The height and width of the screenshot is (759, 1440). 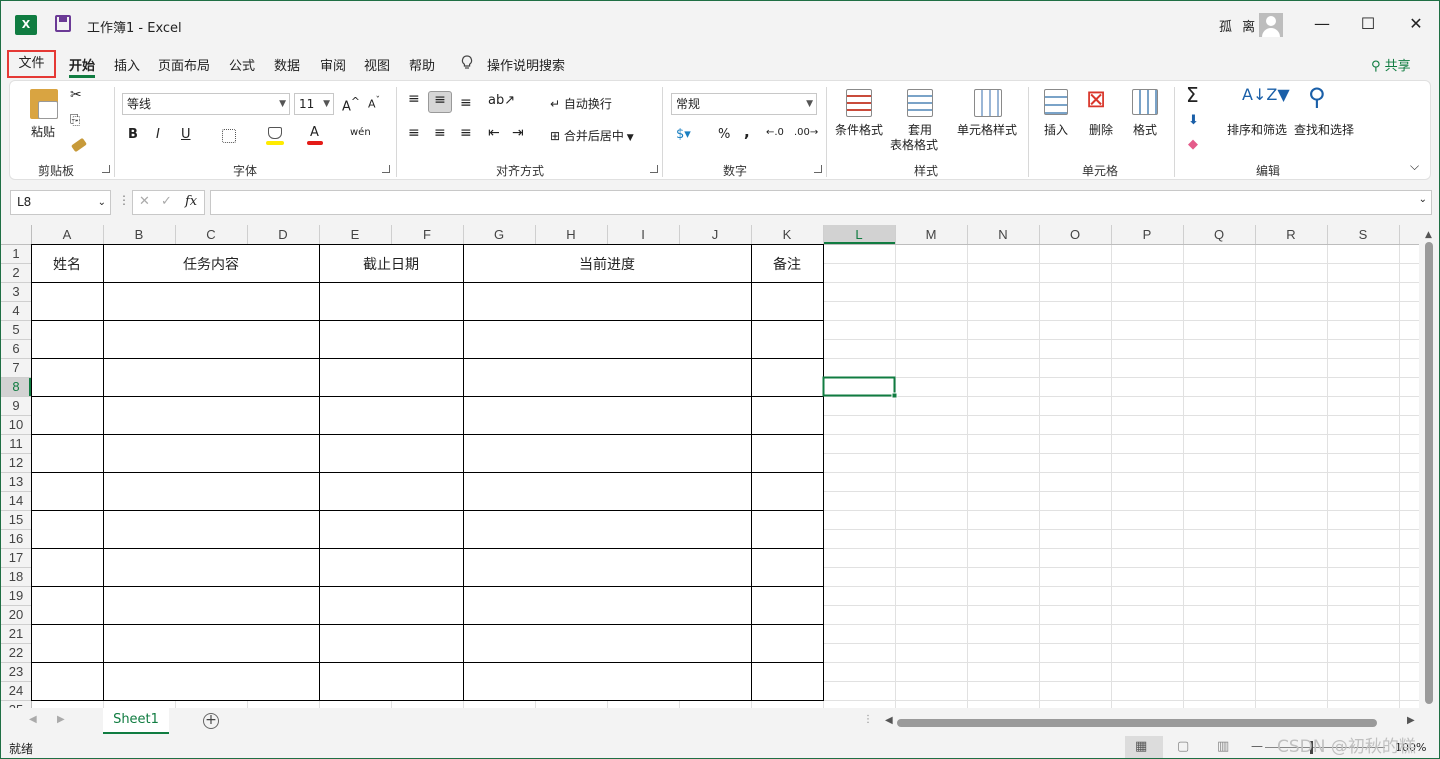 I want to click on font-color-icon: A, so click(x=314, y=132).